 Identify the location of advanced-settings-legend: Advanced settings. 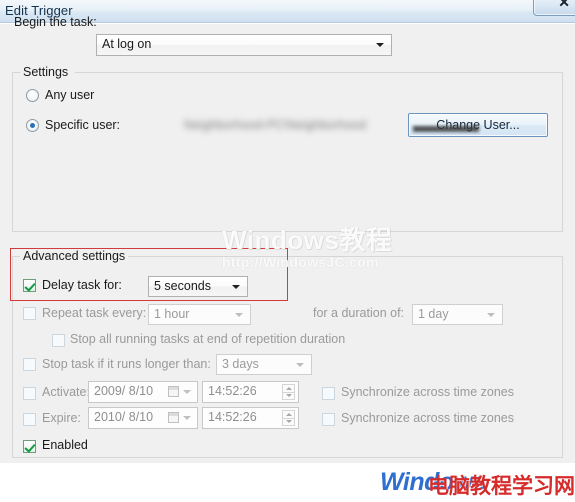
(74, 256).